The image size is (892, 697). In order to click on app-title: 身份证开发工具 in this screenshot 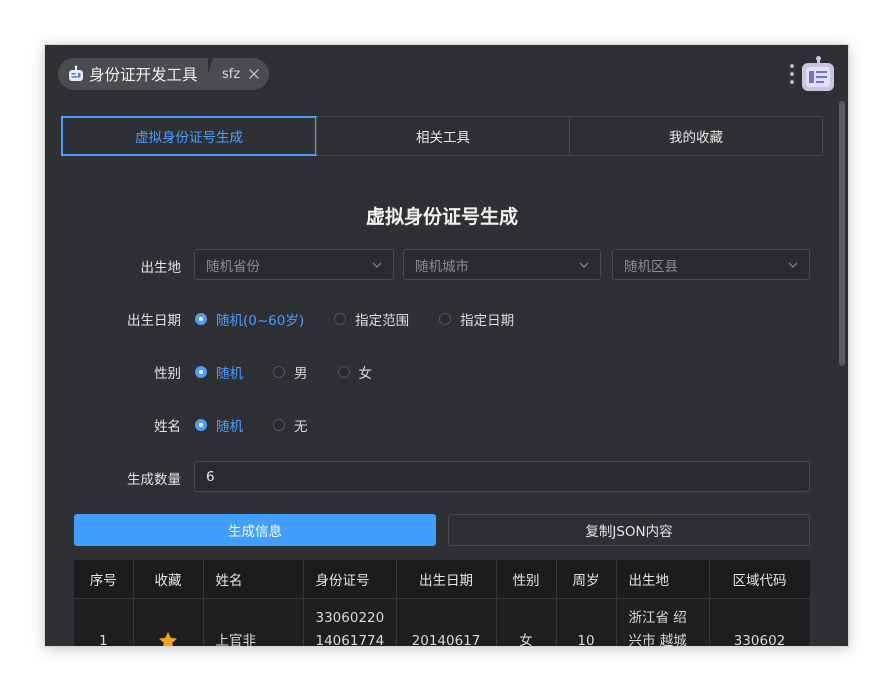, I will do `click(143, 75)`.